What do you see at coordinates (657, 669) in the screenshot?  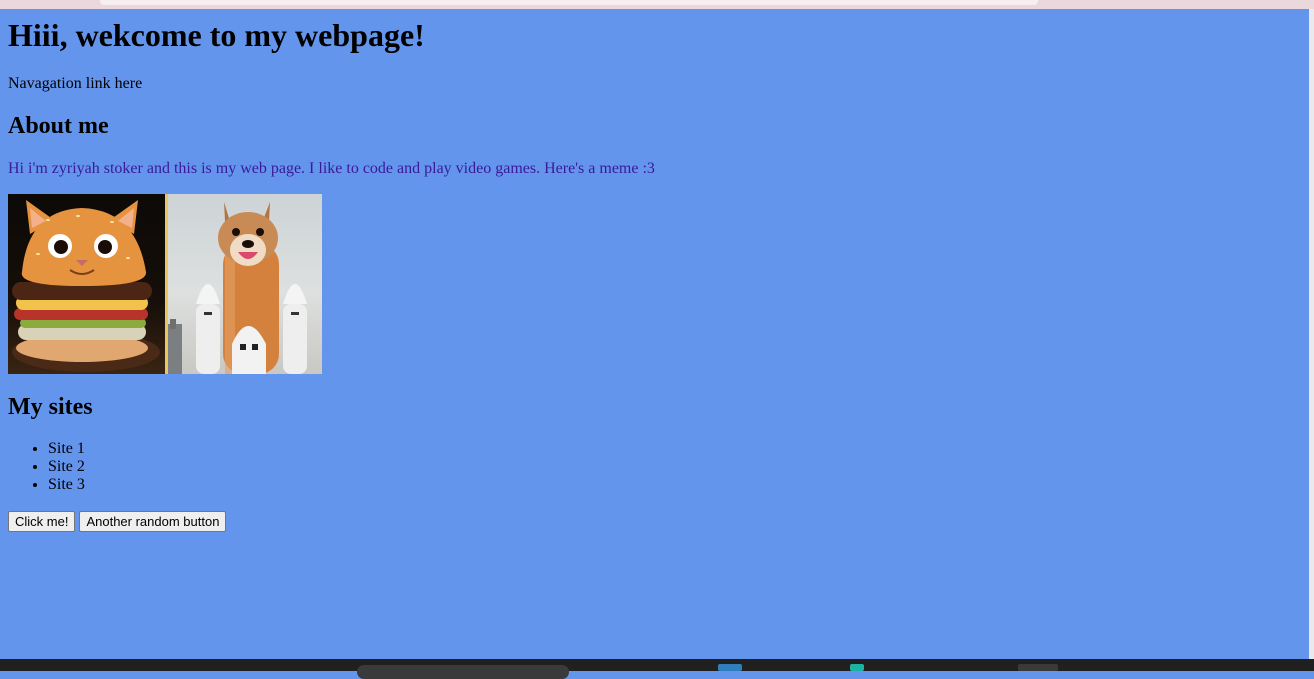 I see `taskbar` at bounding box center [657, 669].